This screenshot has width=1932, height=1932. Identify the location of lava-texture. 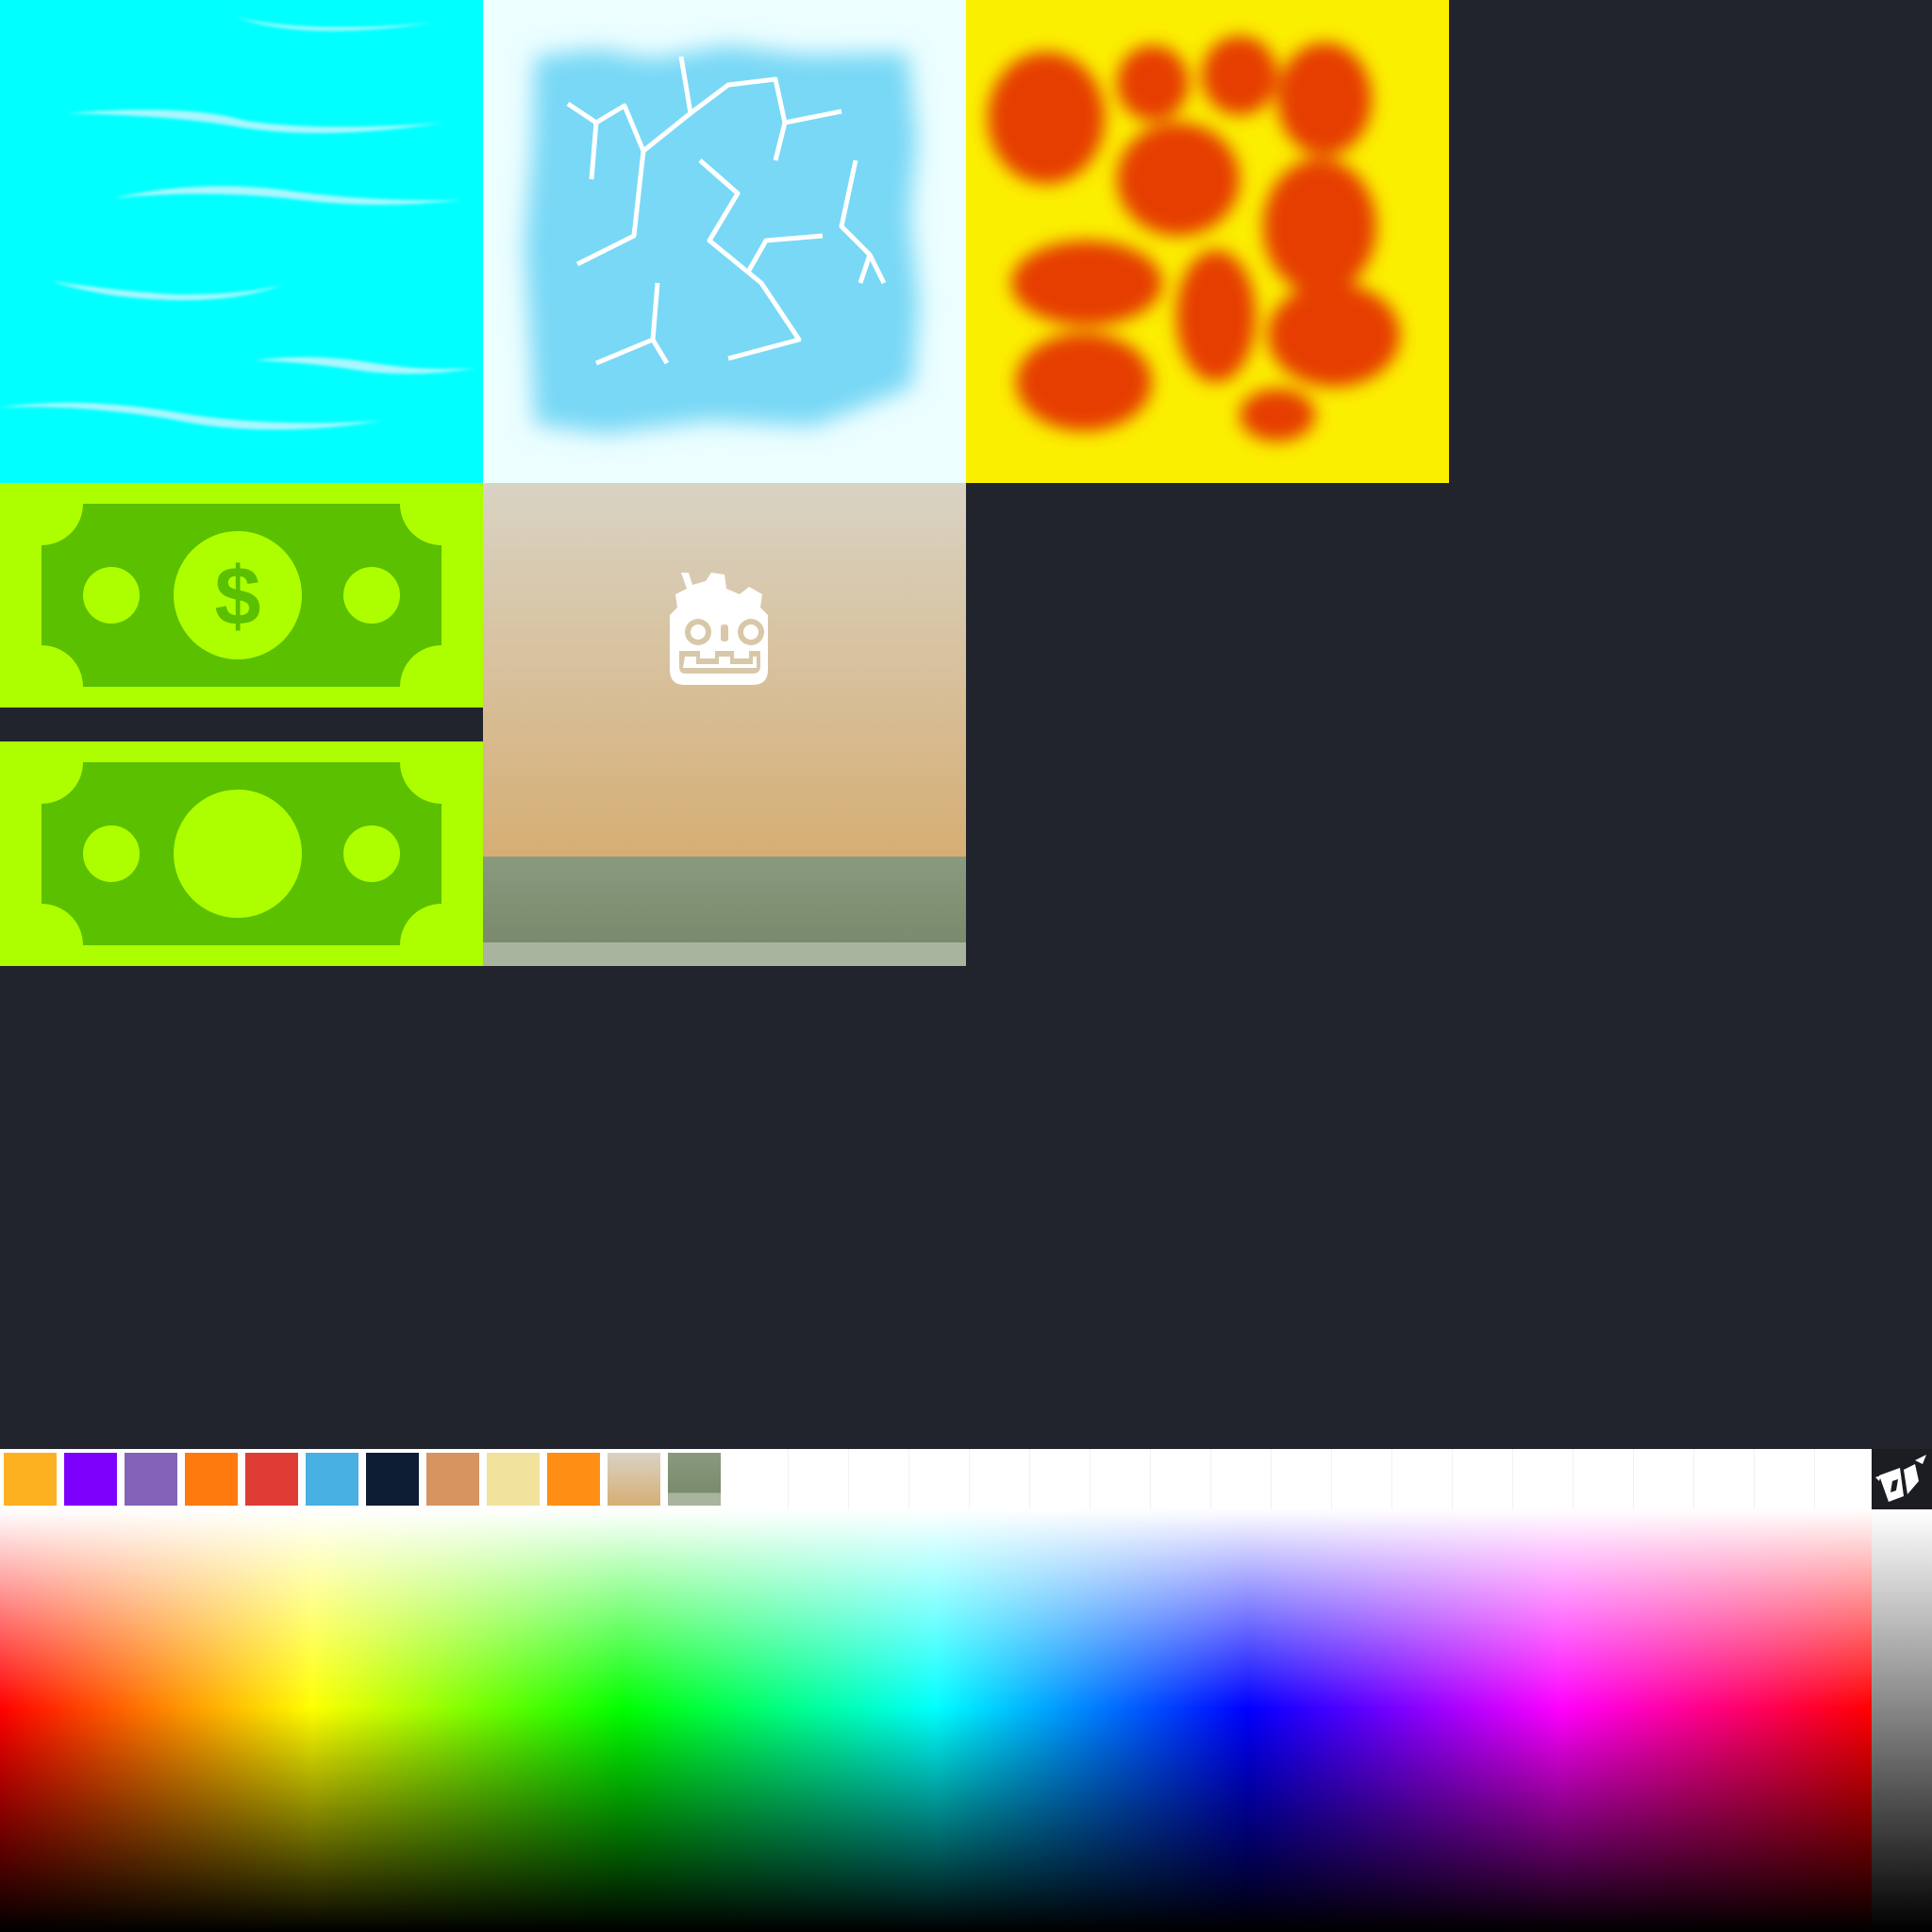
(1207, 241).